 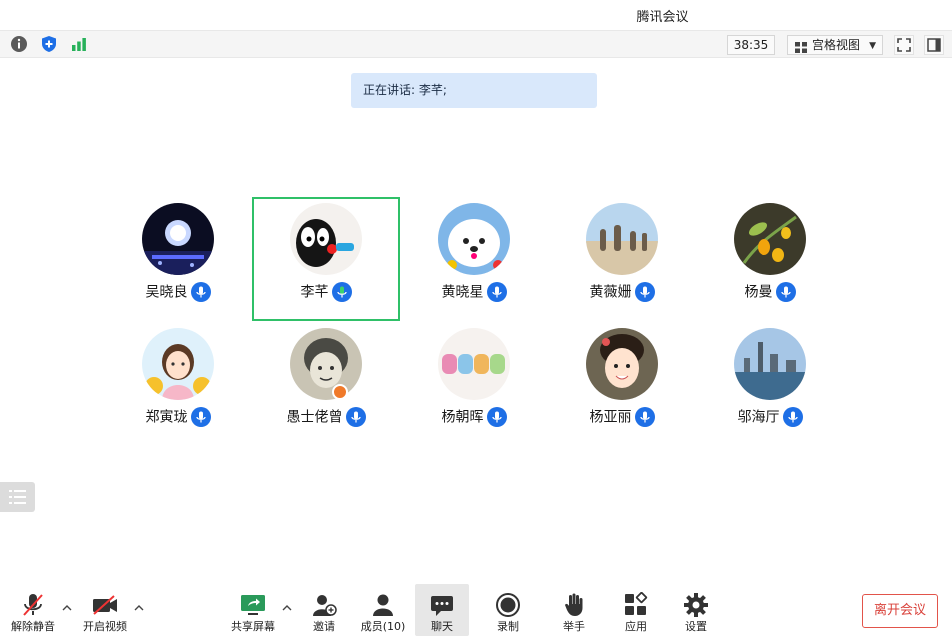 What do you see at coordinates (49, 44) in the screenshot?
I see `shield-icon` at bounding box center [49, 44].